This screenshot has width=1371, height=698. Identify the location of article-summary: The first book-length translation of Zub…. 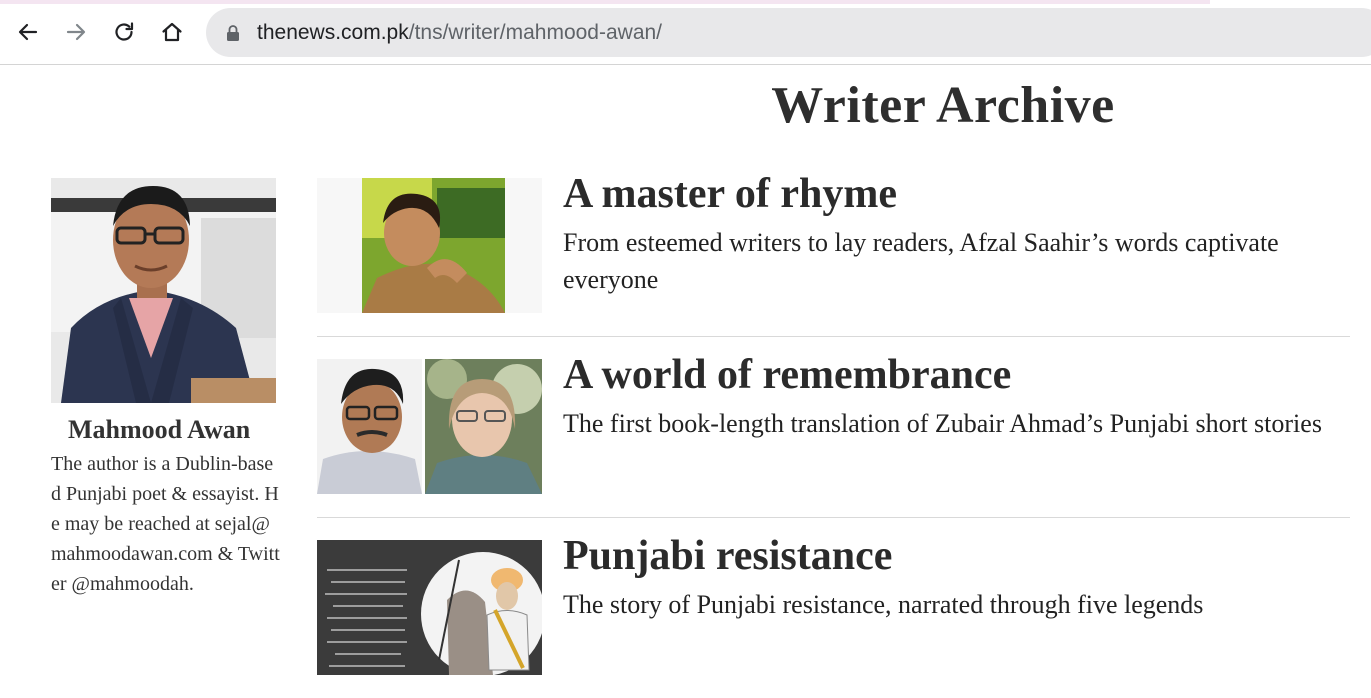
(942, 423).